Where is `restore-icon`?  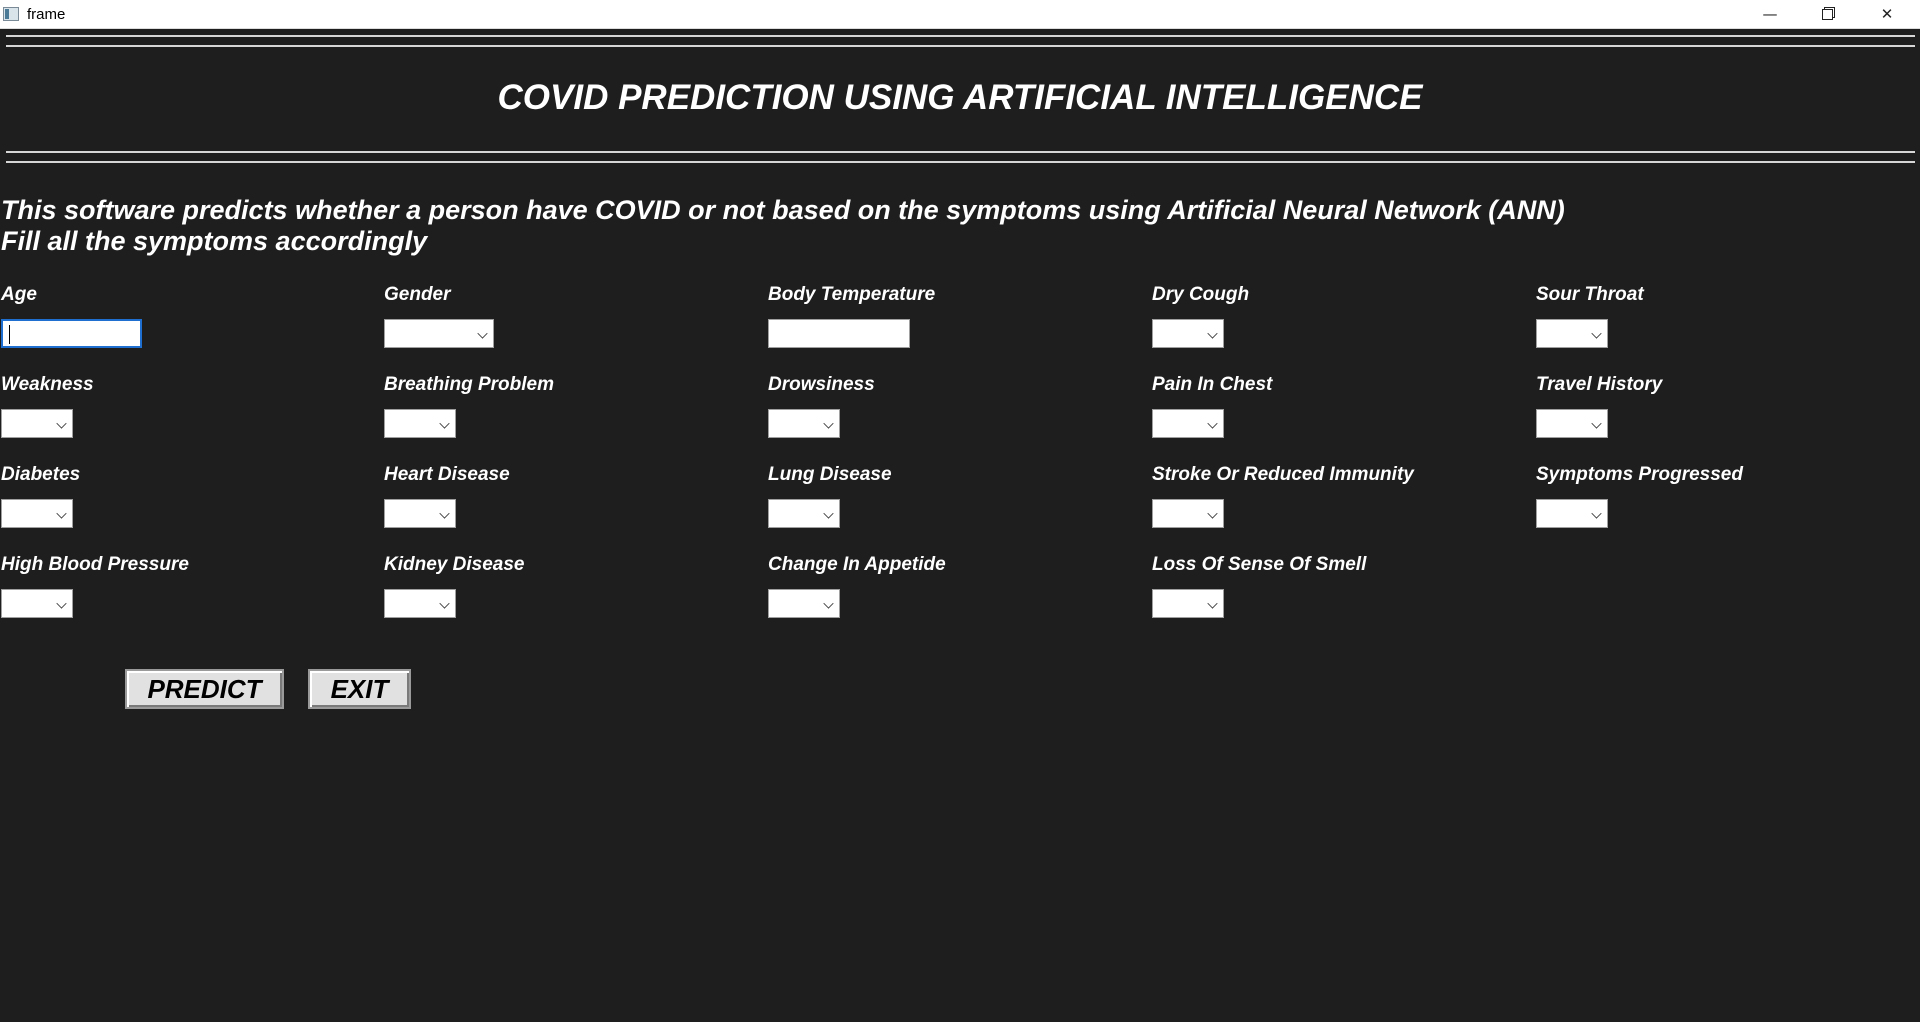 restore-icon is located at coordinates (1828, 14).